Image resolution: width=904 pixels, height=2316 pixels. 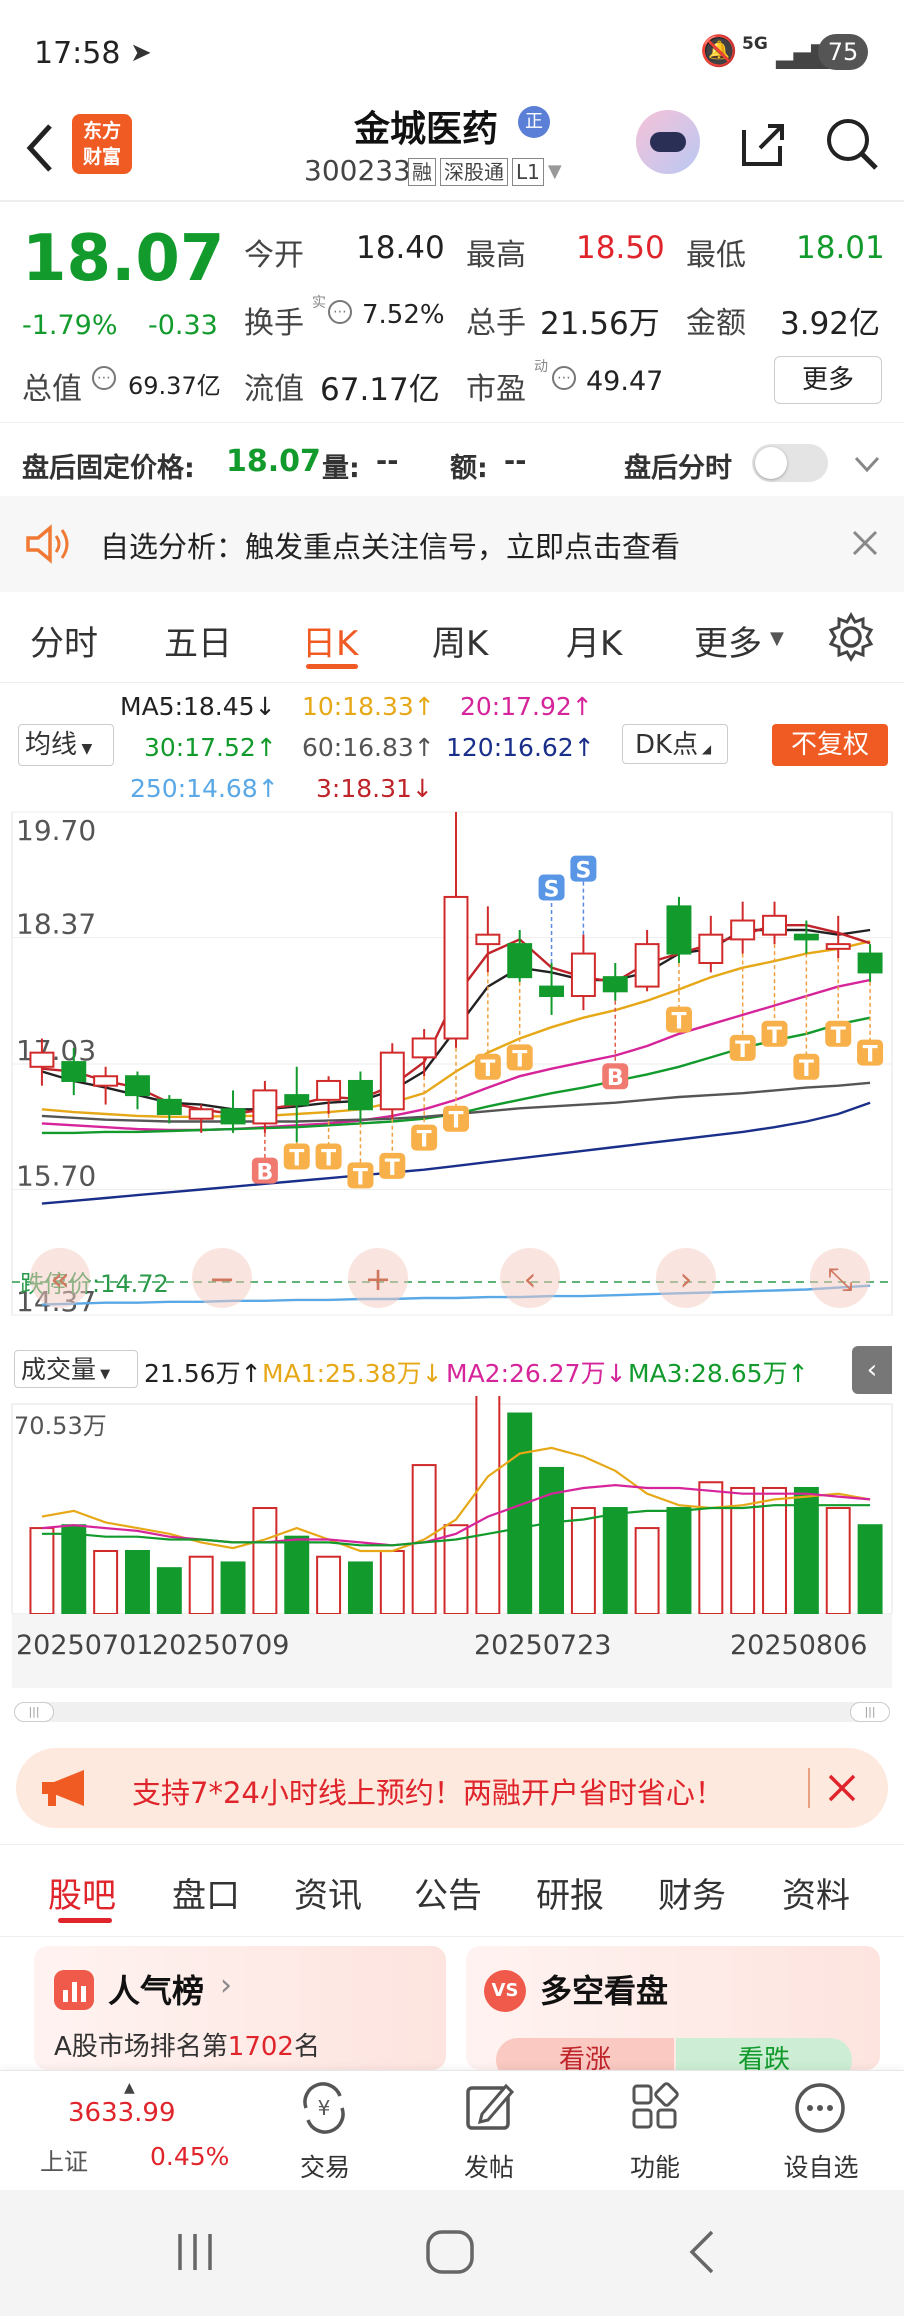 What do you see at coordinates (604, 1991) in the screenshot?
I see `vs-title: 多空看盘` at bounding box center [604, 1991].